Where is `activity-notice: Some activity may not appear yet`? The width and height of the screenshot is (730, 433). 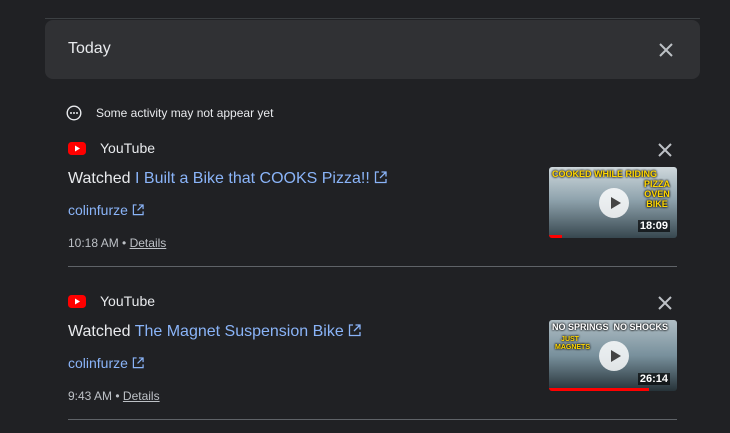 activity-notice: Some activity may not appear yet is located at coordinates (169, 113).